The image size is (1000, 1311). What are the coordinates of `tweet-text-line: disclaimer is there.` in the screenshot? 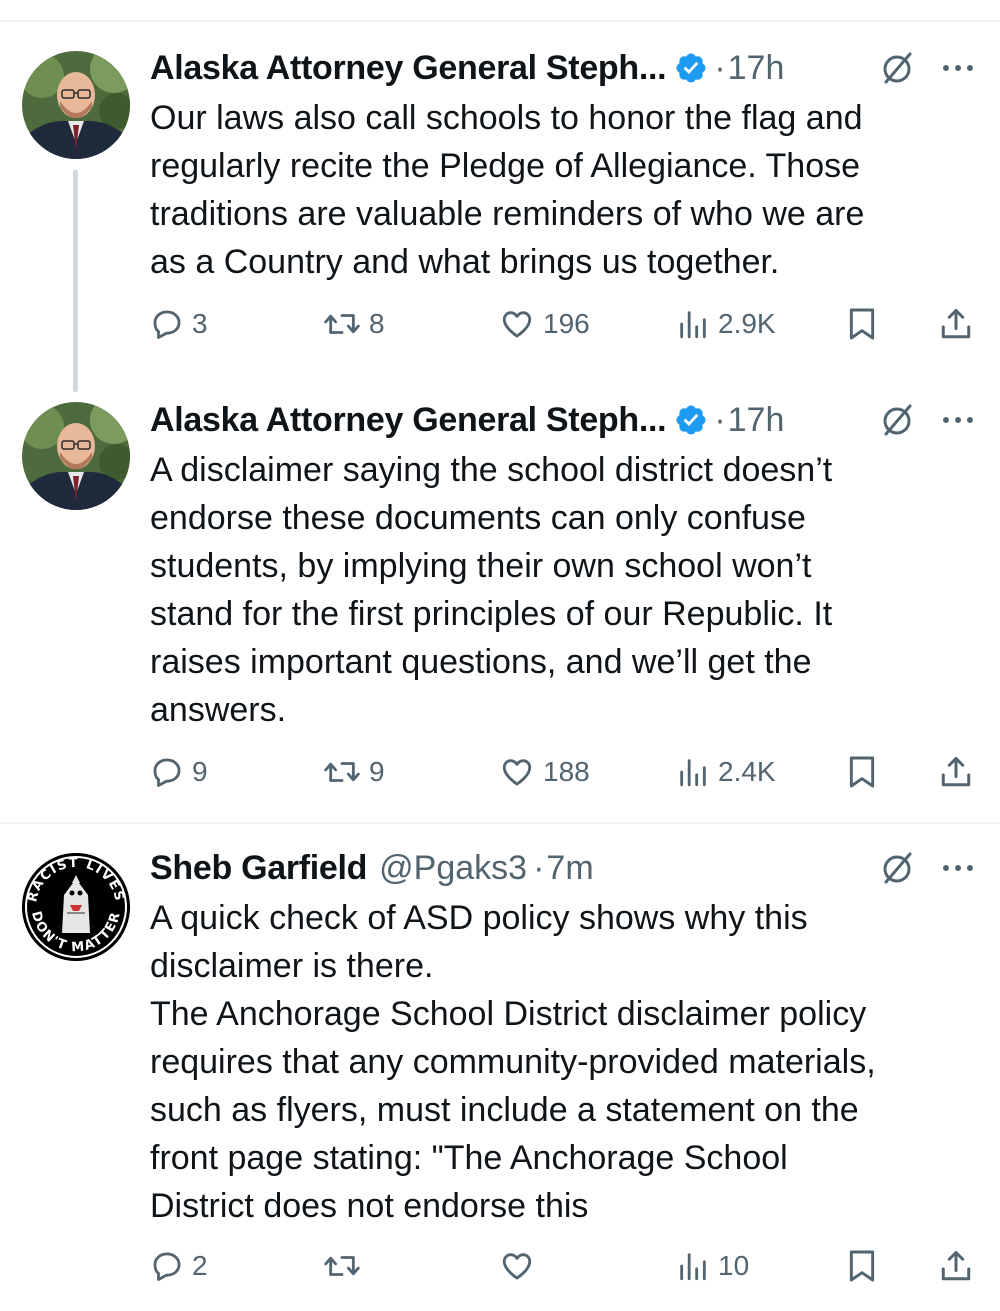 It's located at (292, 966).